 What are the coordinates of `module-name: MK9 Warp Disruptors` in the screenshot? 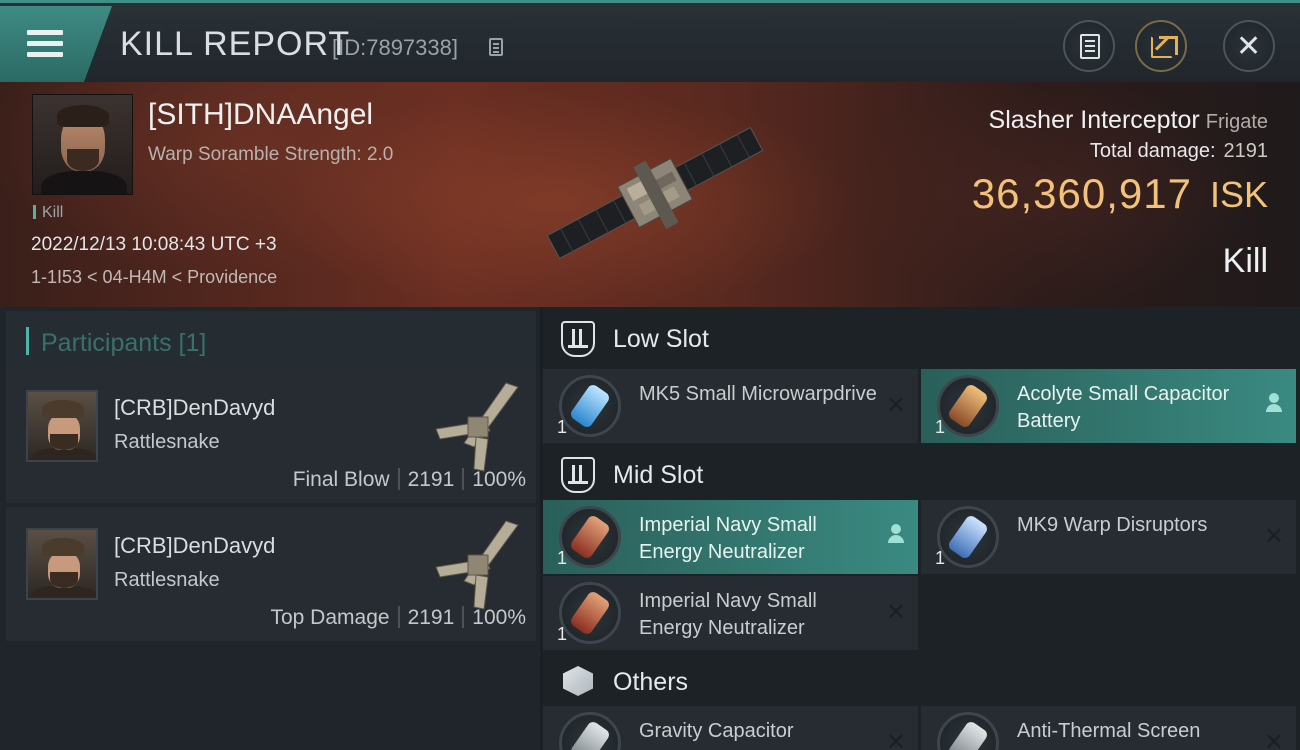 It's located at (1112, 525).